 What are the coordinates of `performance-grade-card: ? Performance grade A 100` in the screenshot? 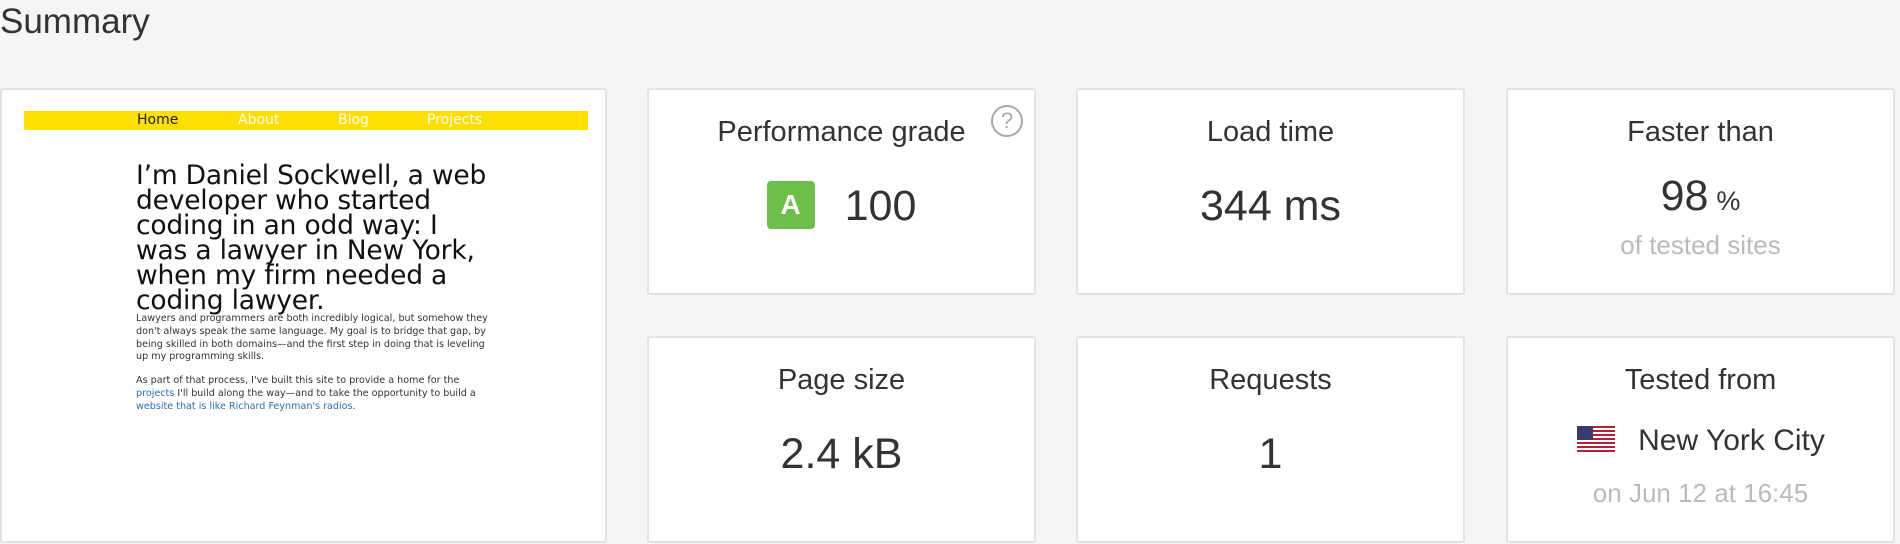 It's located at (841, 191).